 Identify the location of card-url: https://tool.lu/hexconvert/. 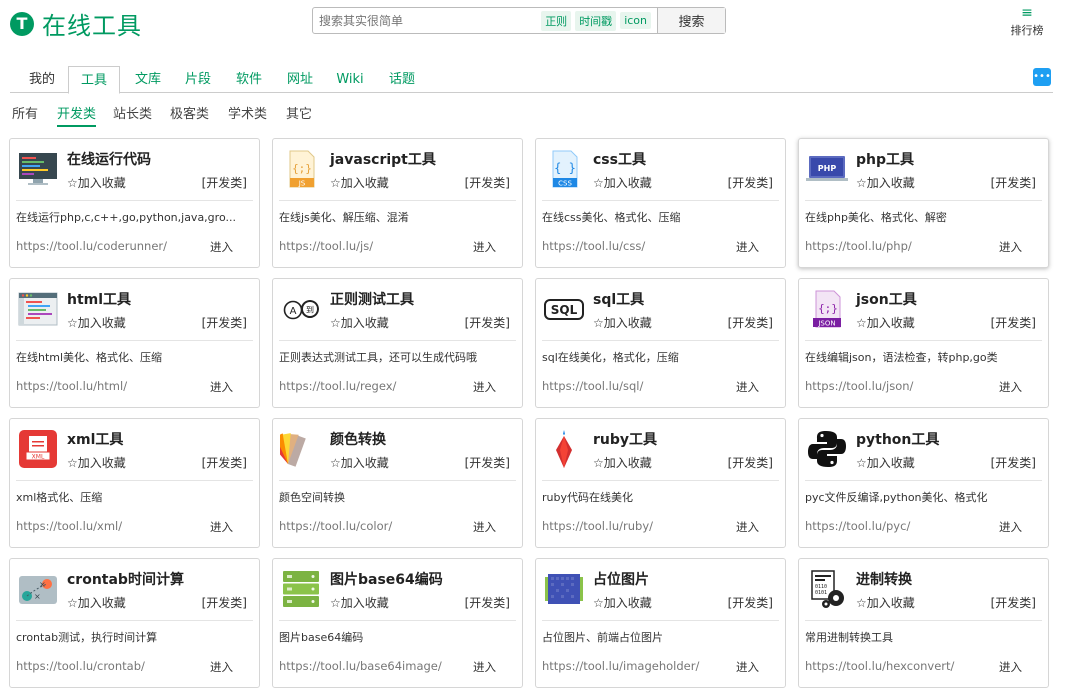
(879, 666).